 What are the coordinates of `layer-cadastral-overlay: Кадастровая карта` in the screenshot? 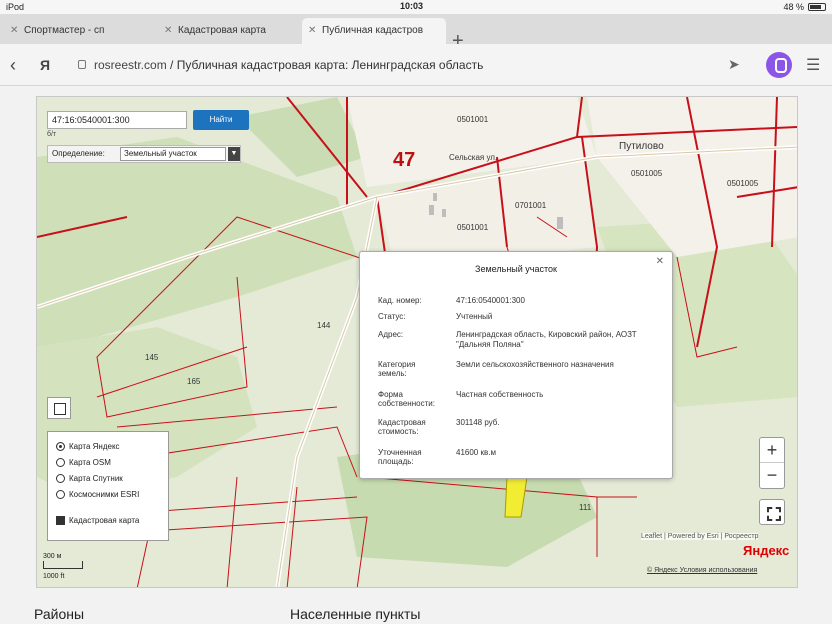 It's located at (97, 523).